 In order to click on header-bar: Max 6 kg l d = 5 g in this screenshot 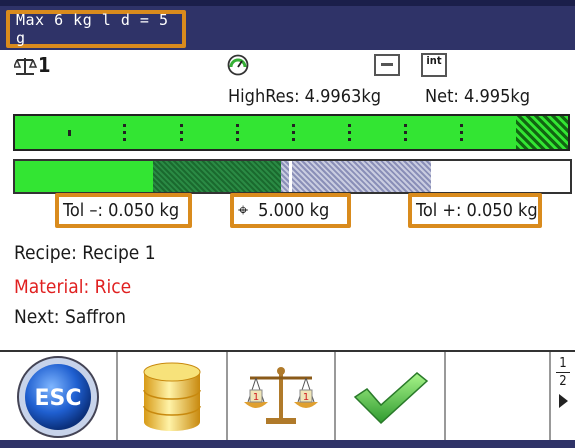, I will do `click(287, 25)`.